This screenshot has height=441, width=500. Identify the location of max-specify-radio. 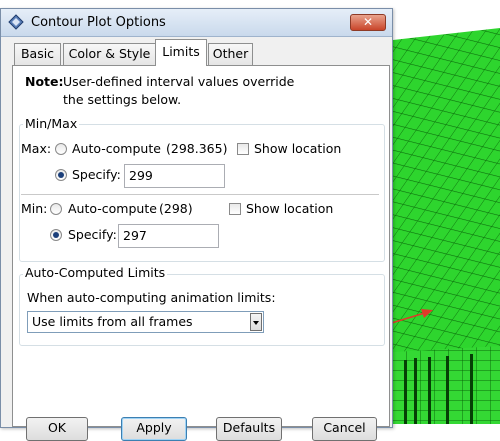
(61, 175).